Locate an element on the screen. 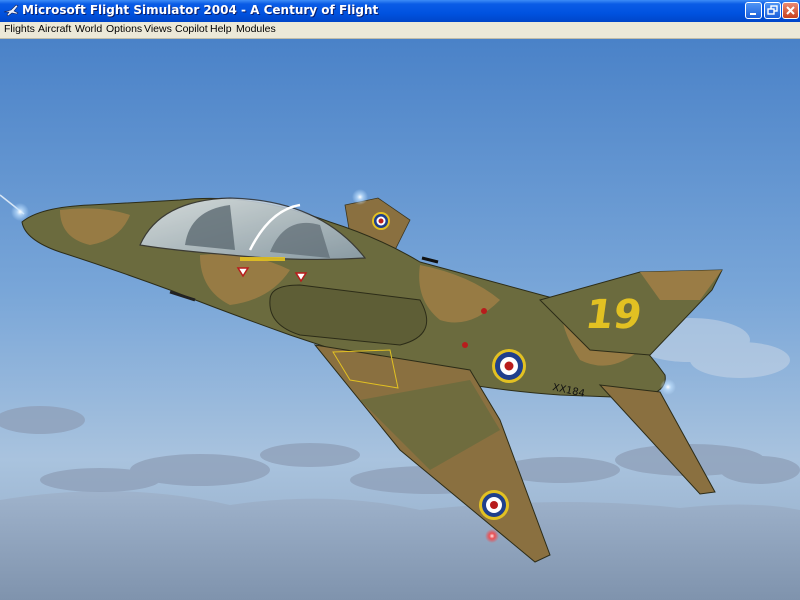  menu-views: Views is located at coordinates (158, 30).